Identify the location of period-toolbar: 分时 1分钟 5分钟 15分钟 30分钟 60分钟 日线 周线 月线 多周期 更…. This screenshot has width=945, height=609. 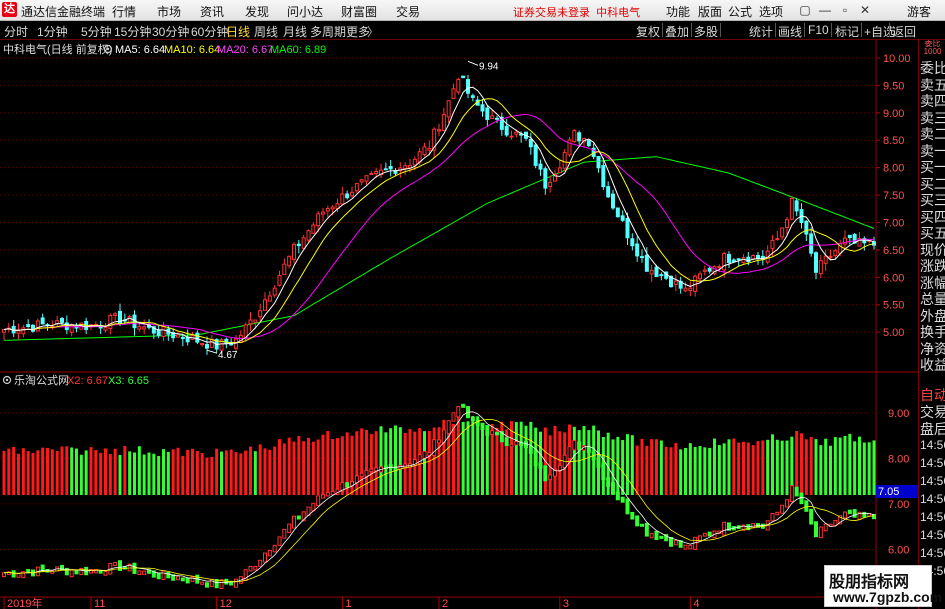
(472, 30).